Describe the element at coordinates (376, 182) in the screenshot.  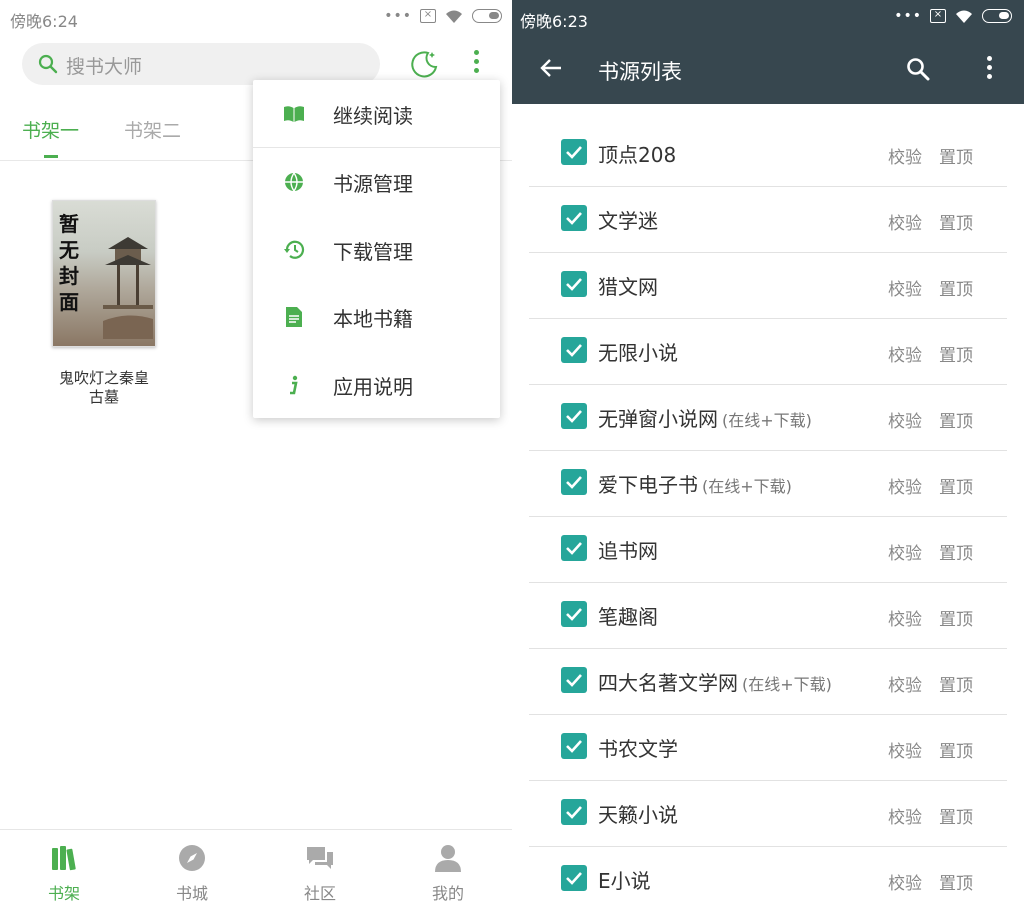
I see `menu-item-source-management: 书源管理` at that location.